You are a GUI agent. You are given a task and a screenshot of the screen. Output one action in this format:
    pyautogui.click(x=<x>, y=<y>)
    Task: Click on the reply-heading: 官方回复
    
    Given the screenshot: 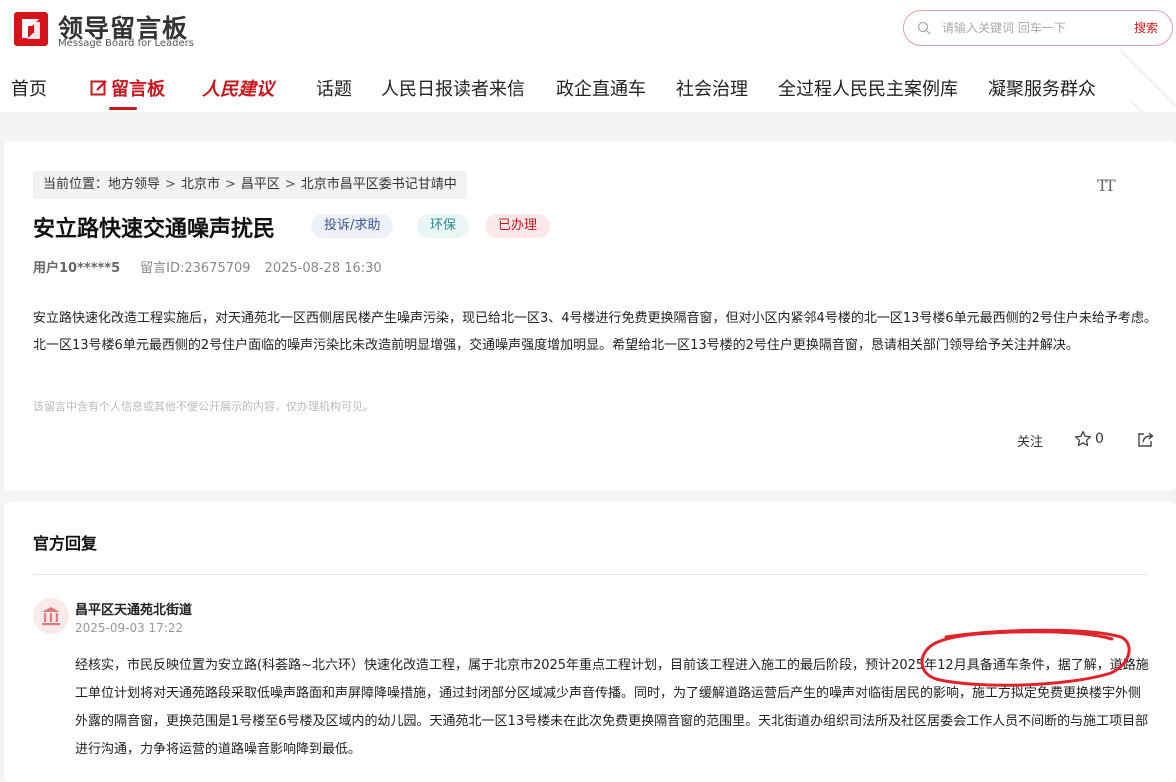 What is the action you would take?
    pyautogui.click(x=65, y=543)
    